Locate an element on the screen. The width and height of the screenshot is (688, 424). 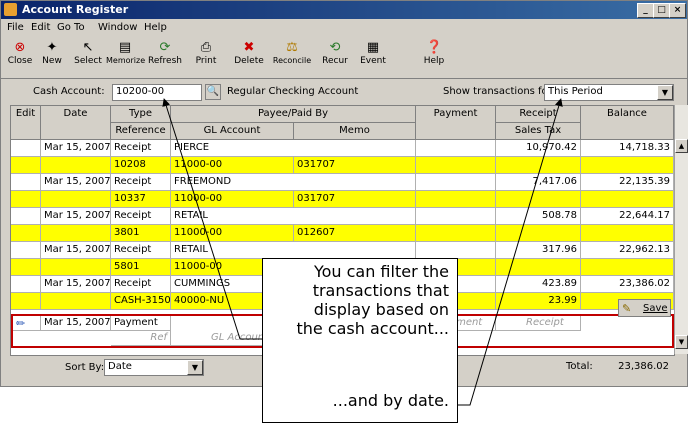
arrow-to-period is located at coordinates (510, 252).